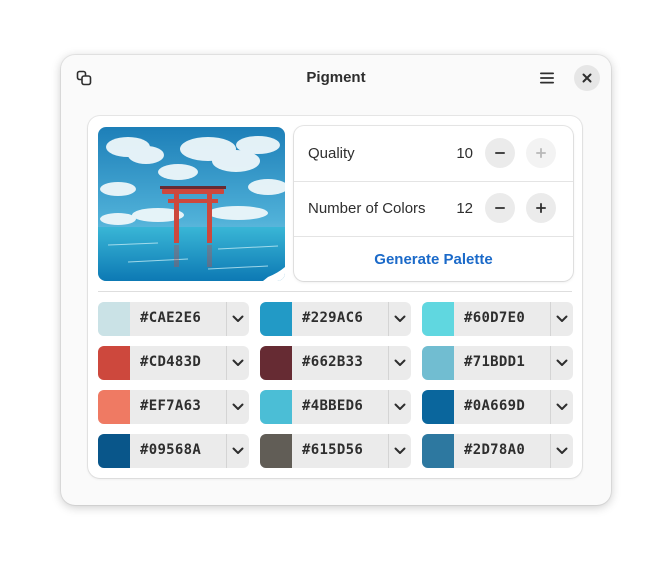 The image size is (672, 572). I want to click on colors-increase-button, so click(541, 208).